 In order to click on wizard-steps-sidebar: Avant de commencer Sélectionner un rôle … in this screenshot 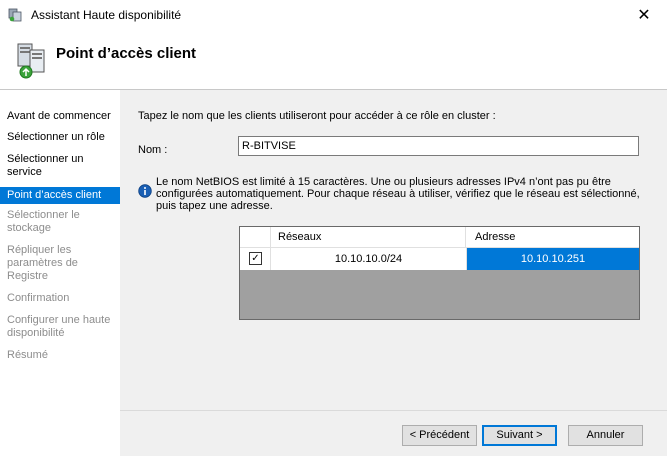, I will do `click(60, 273)`.